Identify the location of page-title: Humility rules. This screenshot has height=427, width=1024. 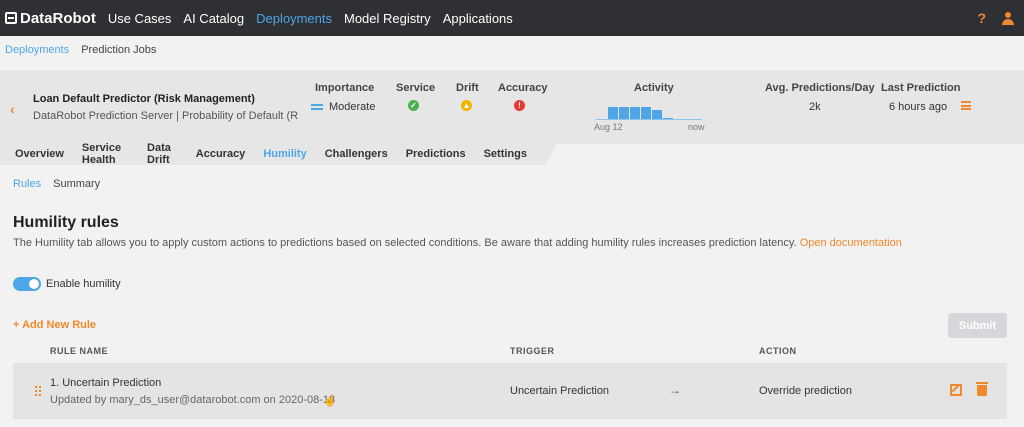
(66, 222).